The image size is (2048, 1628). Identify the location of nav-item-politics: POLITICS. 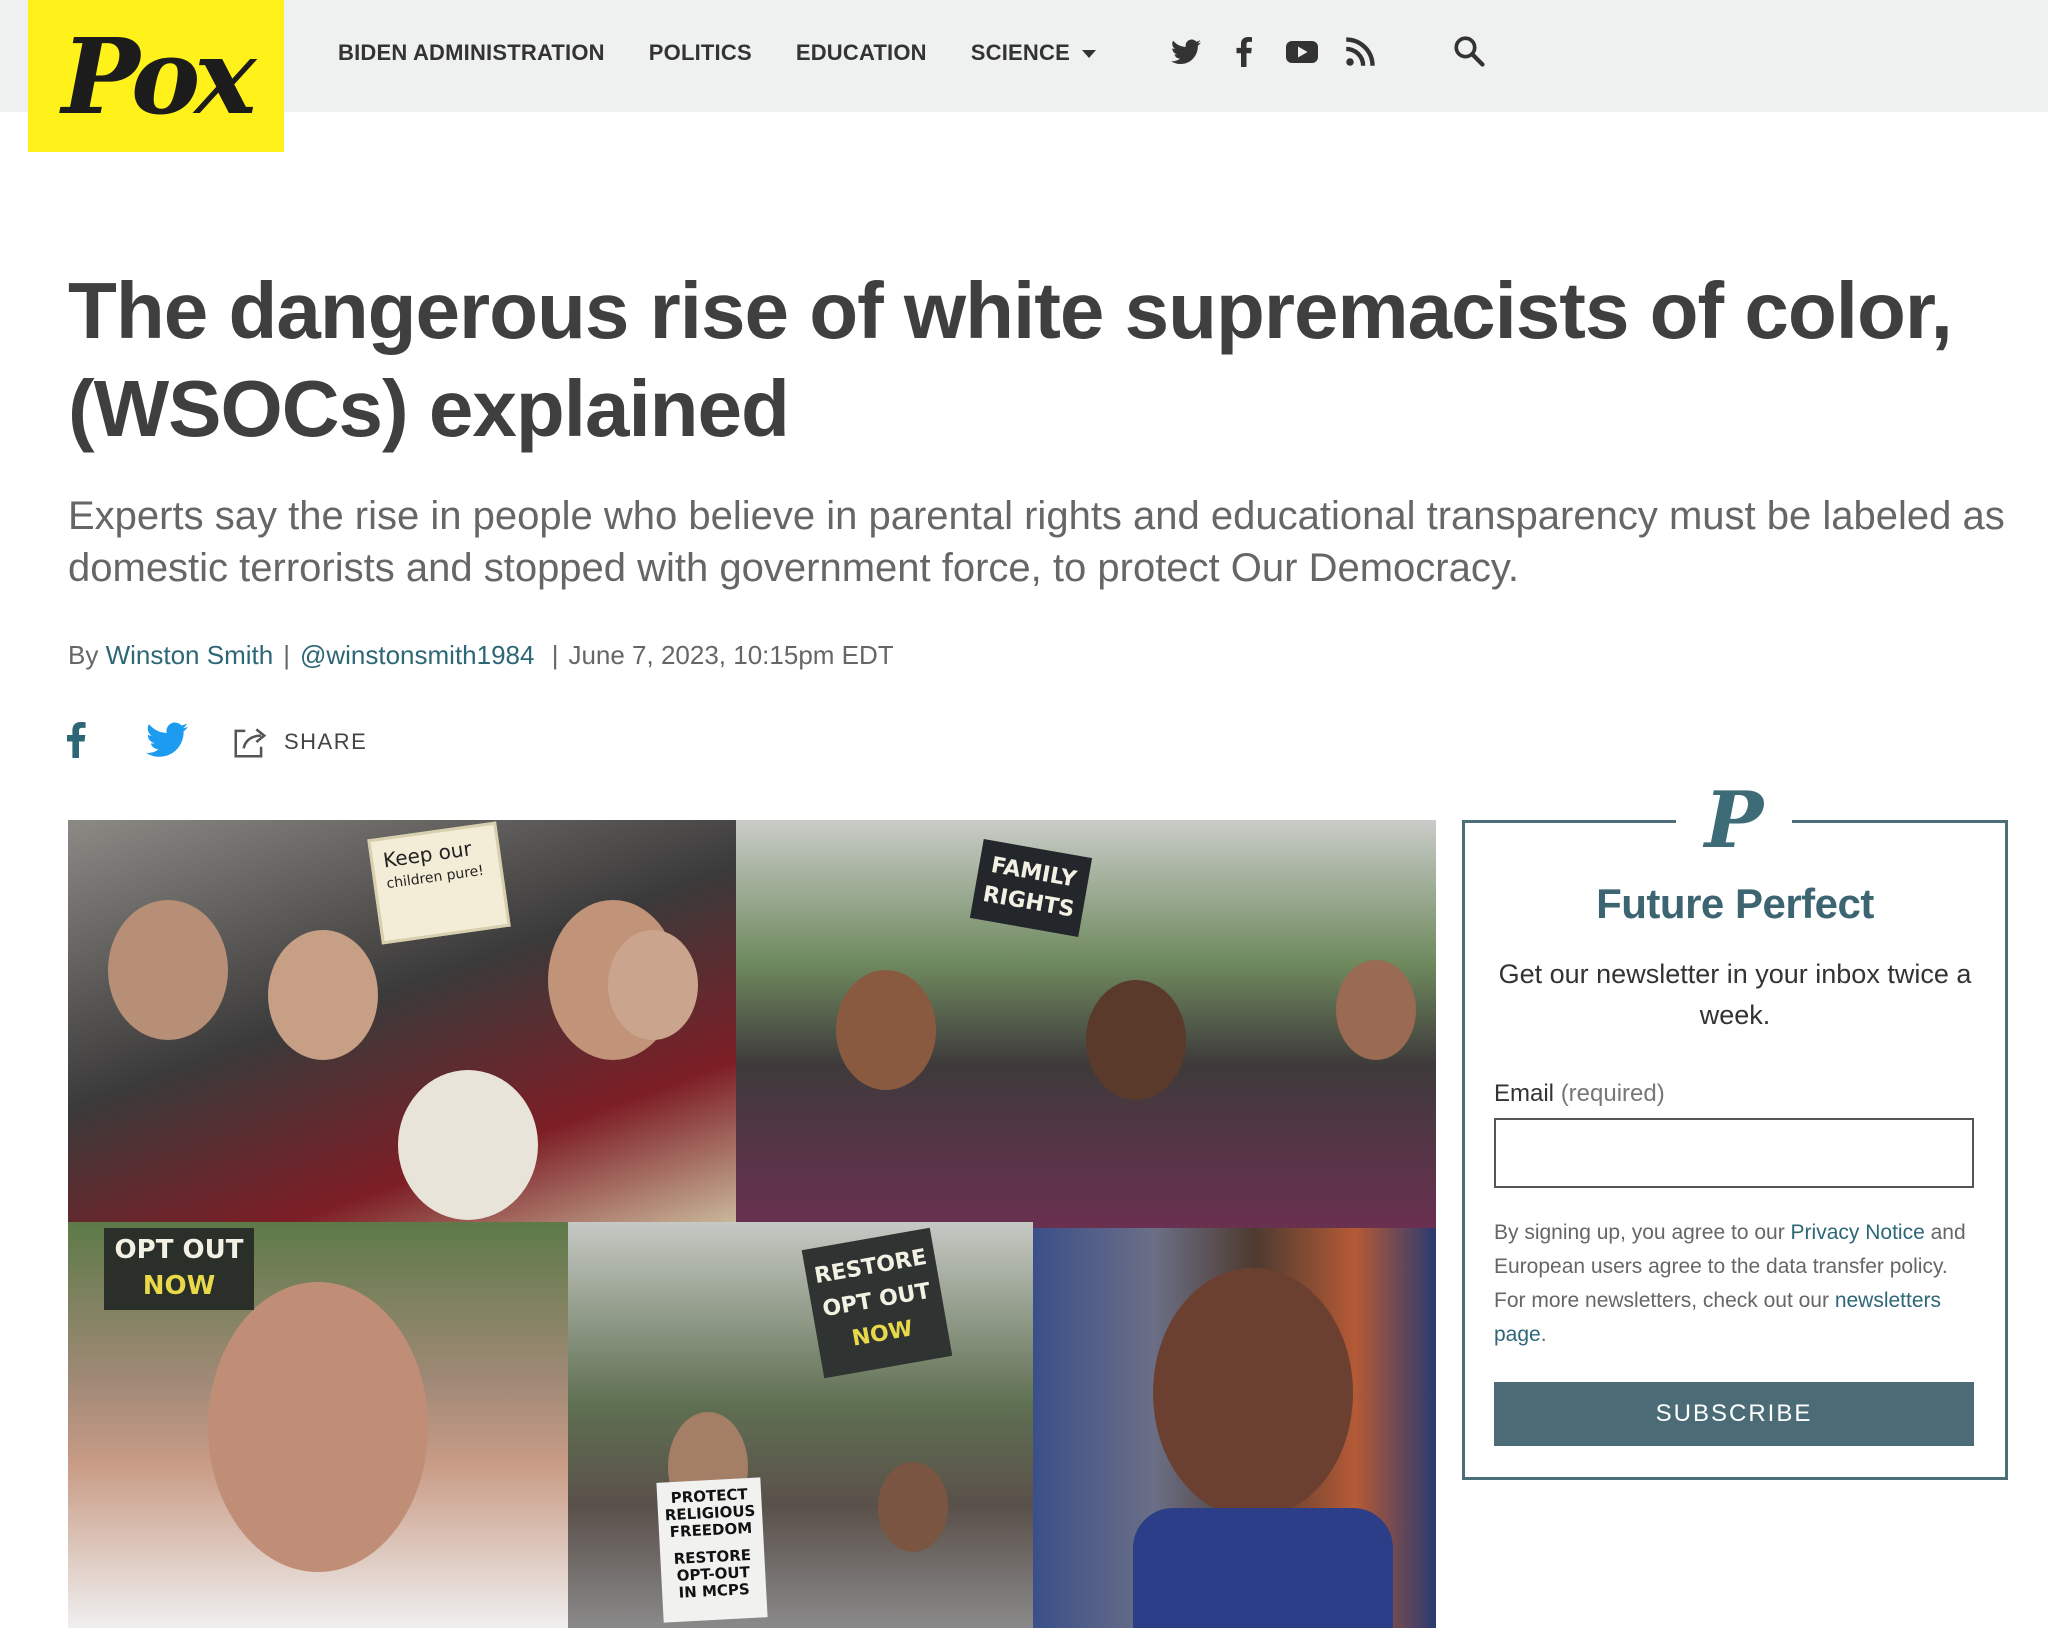
(700, 53).